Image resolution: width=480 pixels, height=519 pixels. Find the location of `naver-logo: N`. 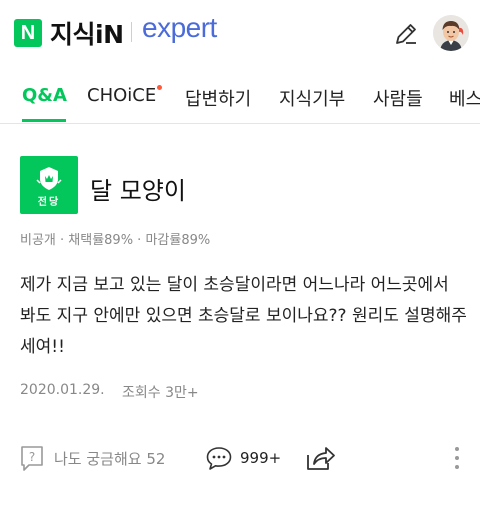

naver-logo: N is located at coordinates (28, 33).